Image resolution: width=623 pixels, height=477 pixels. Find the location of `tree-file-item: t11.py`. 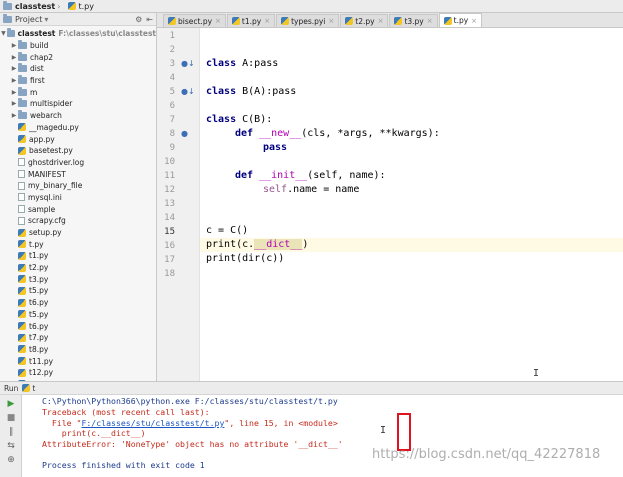

tree-file-item: t11.py is located at coordinates (78, 361).